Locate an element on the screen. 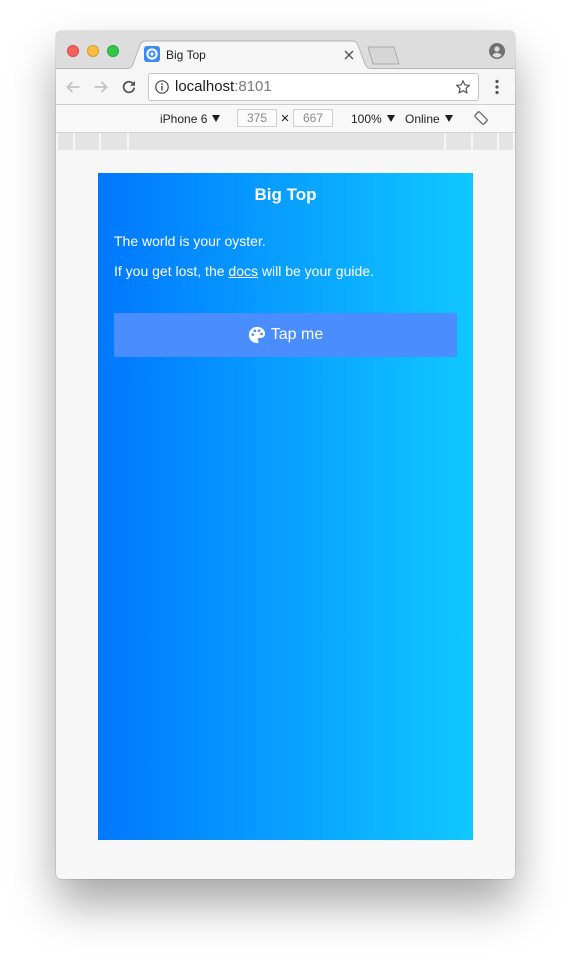  page-title: Big Top is located at coordinates (285, 194).